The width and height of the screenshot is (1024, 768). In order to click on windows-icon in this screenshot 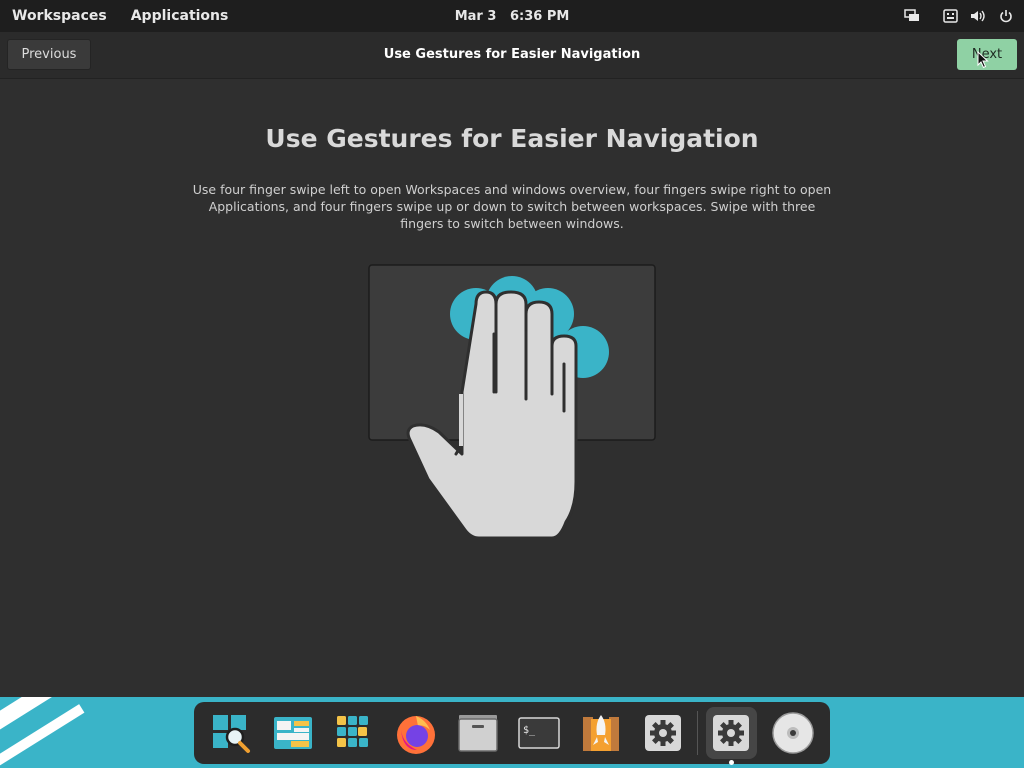, I will do `click(912, 16)`.